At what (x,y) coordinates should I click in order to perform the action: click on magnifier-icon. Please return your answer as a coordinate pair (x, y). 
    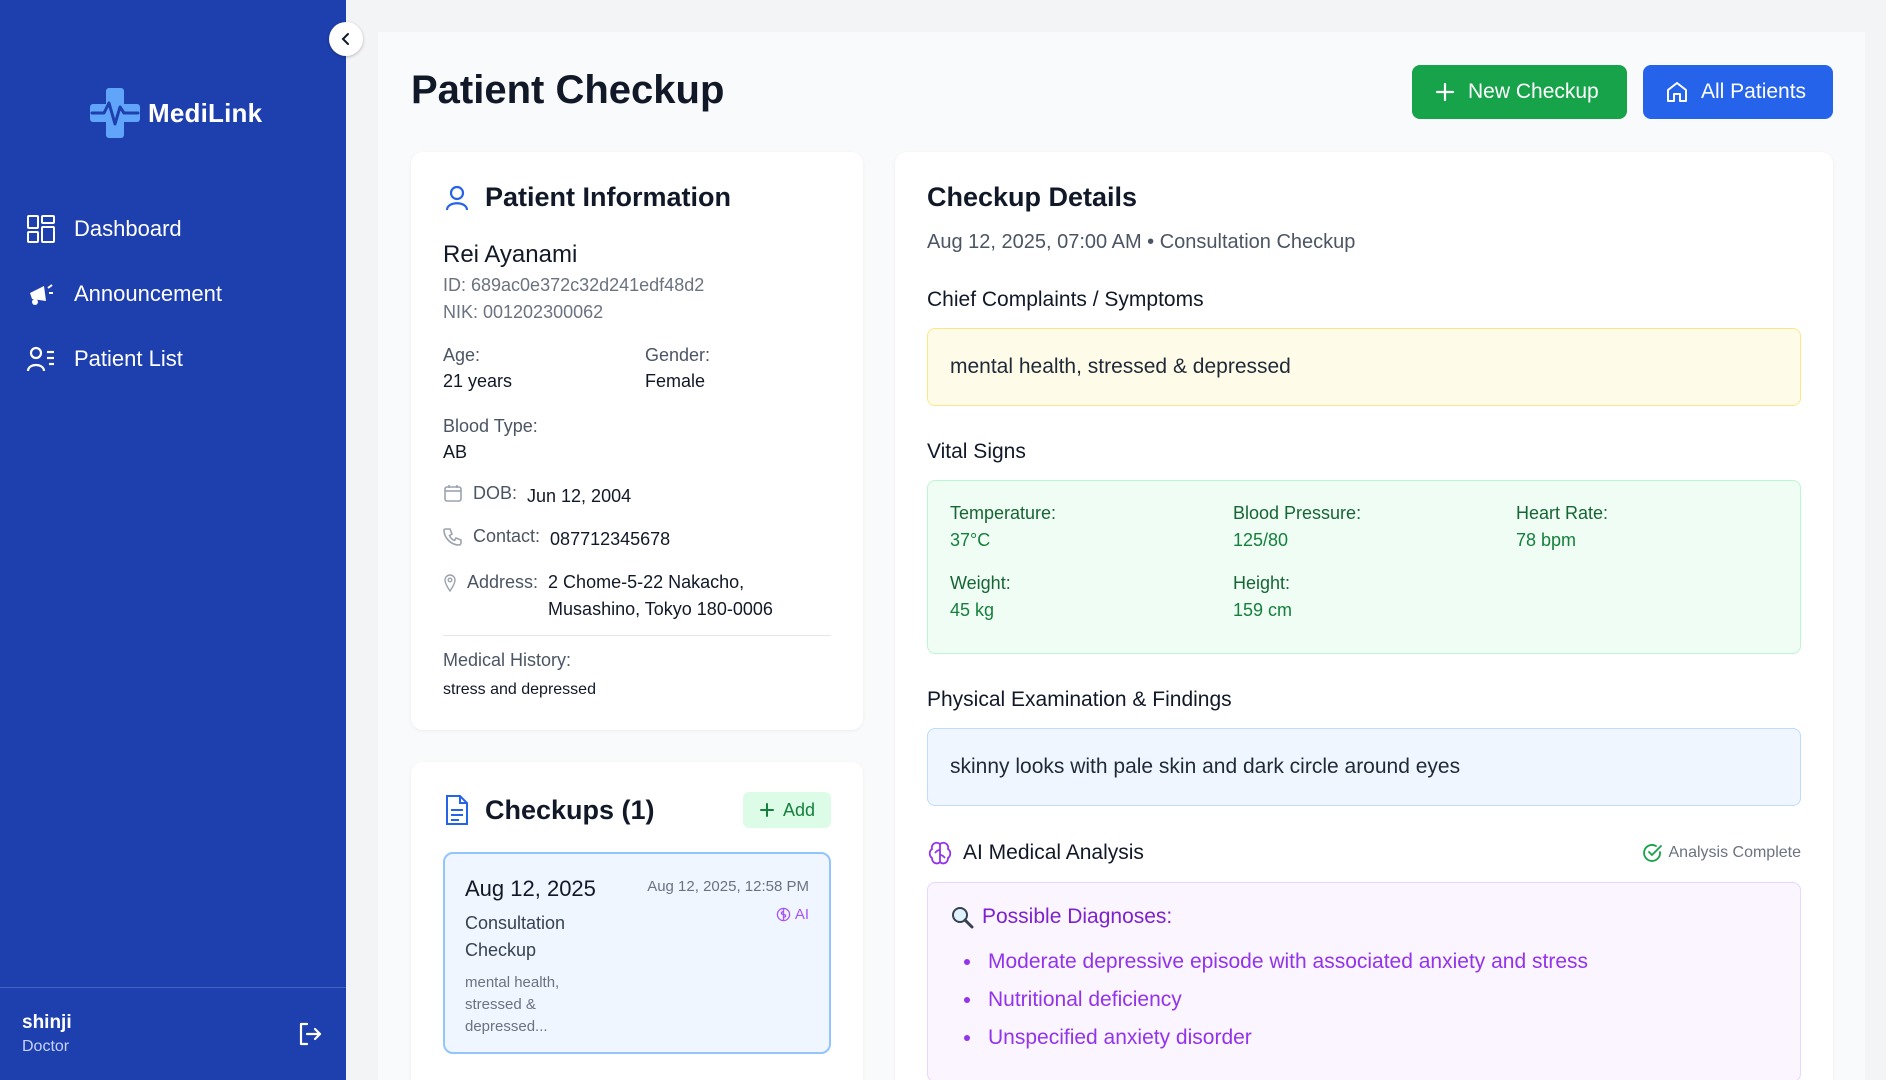
    Looking at the image, I should click on (963, 918).